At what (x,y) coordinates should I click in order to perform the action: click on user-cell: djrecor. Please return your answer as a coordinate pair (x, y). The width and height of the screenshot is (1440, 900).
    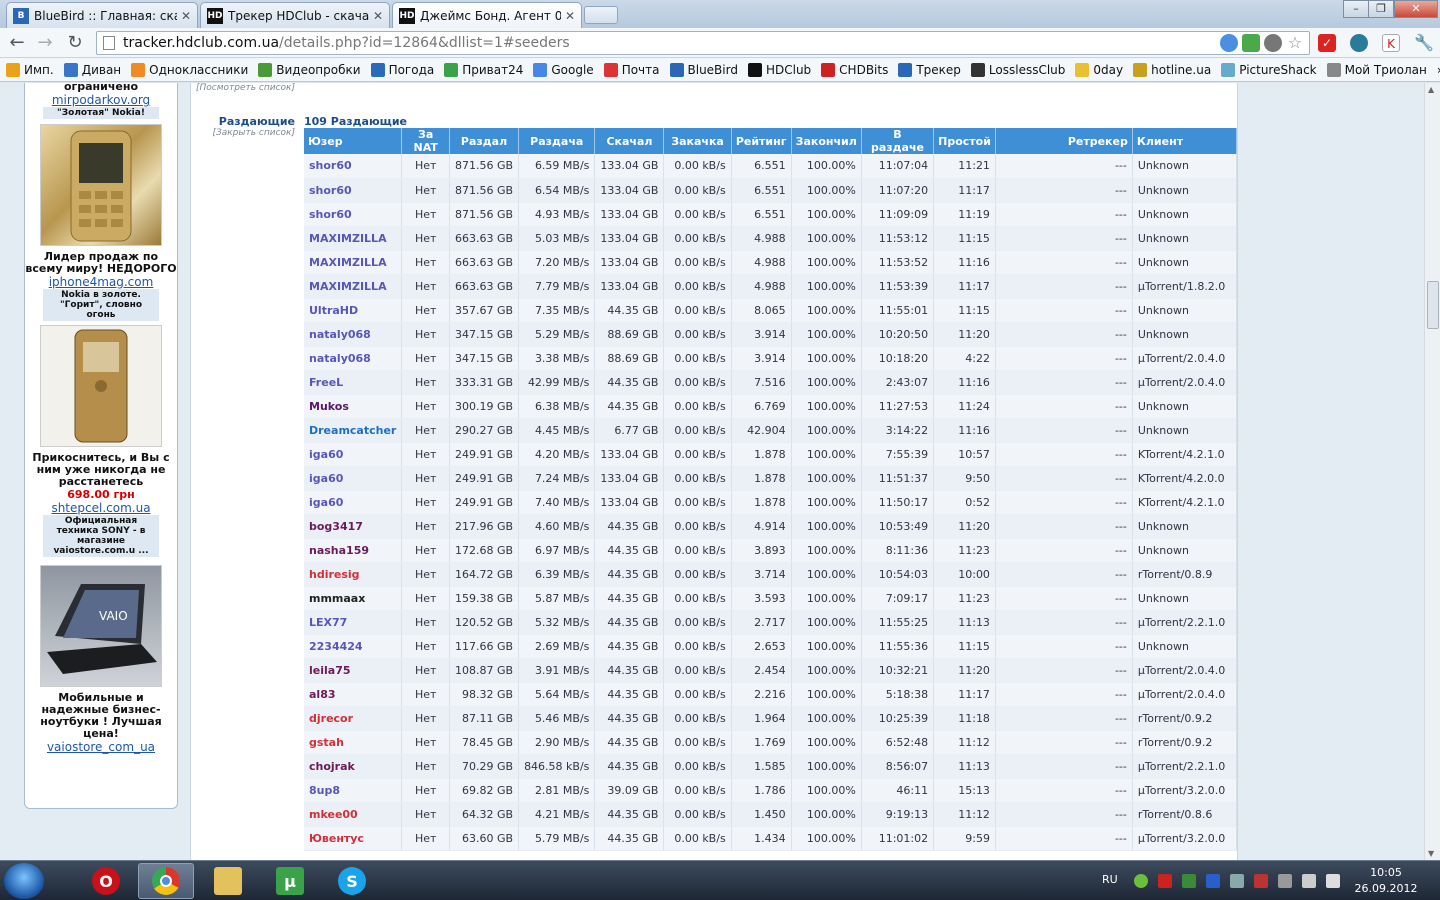
    Looking at the image, I should click on (353, 718).